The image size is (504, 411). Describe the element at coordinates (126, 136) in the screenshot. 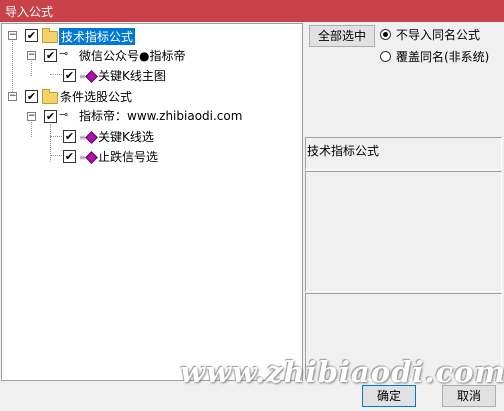

I see `tree-item-item2: 关键K线选` at that location.